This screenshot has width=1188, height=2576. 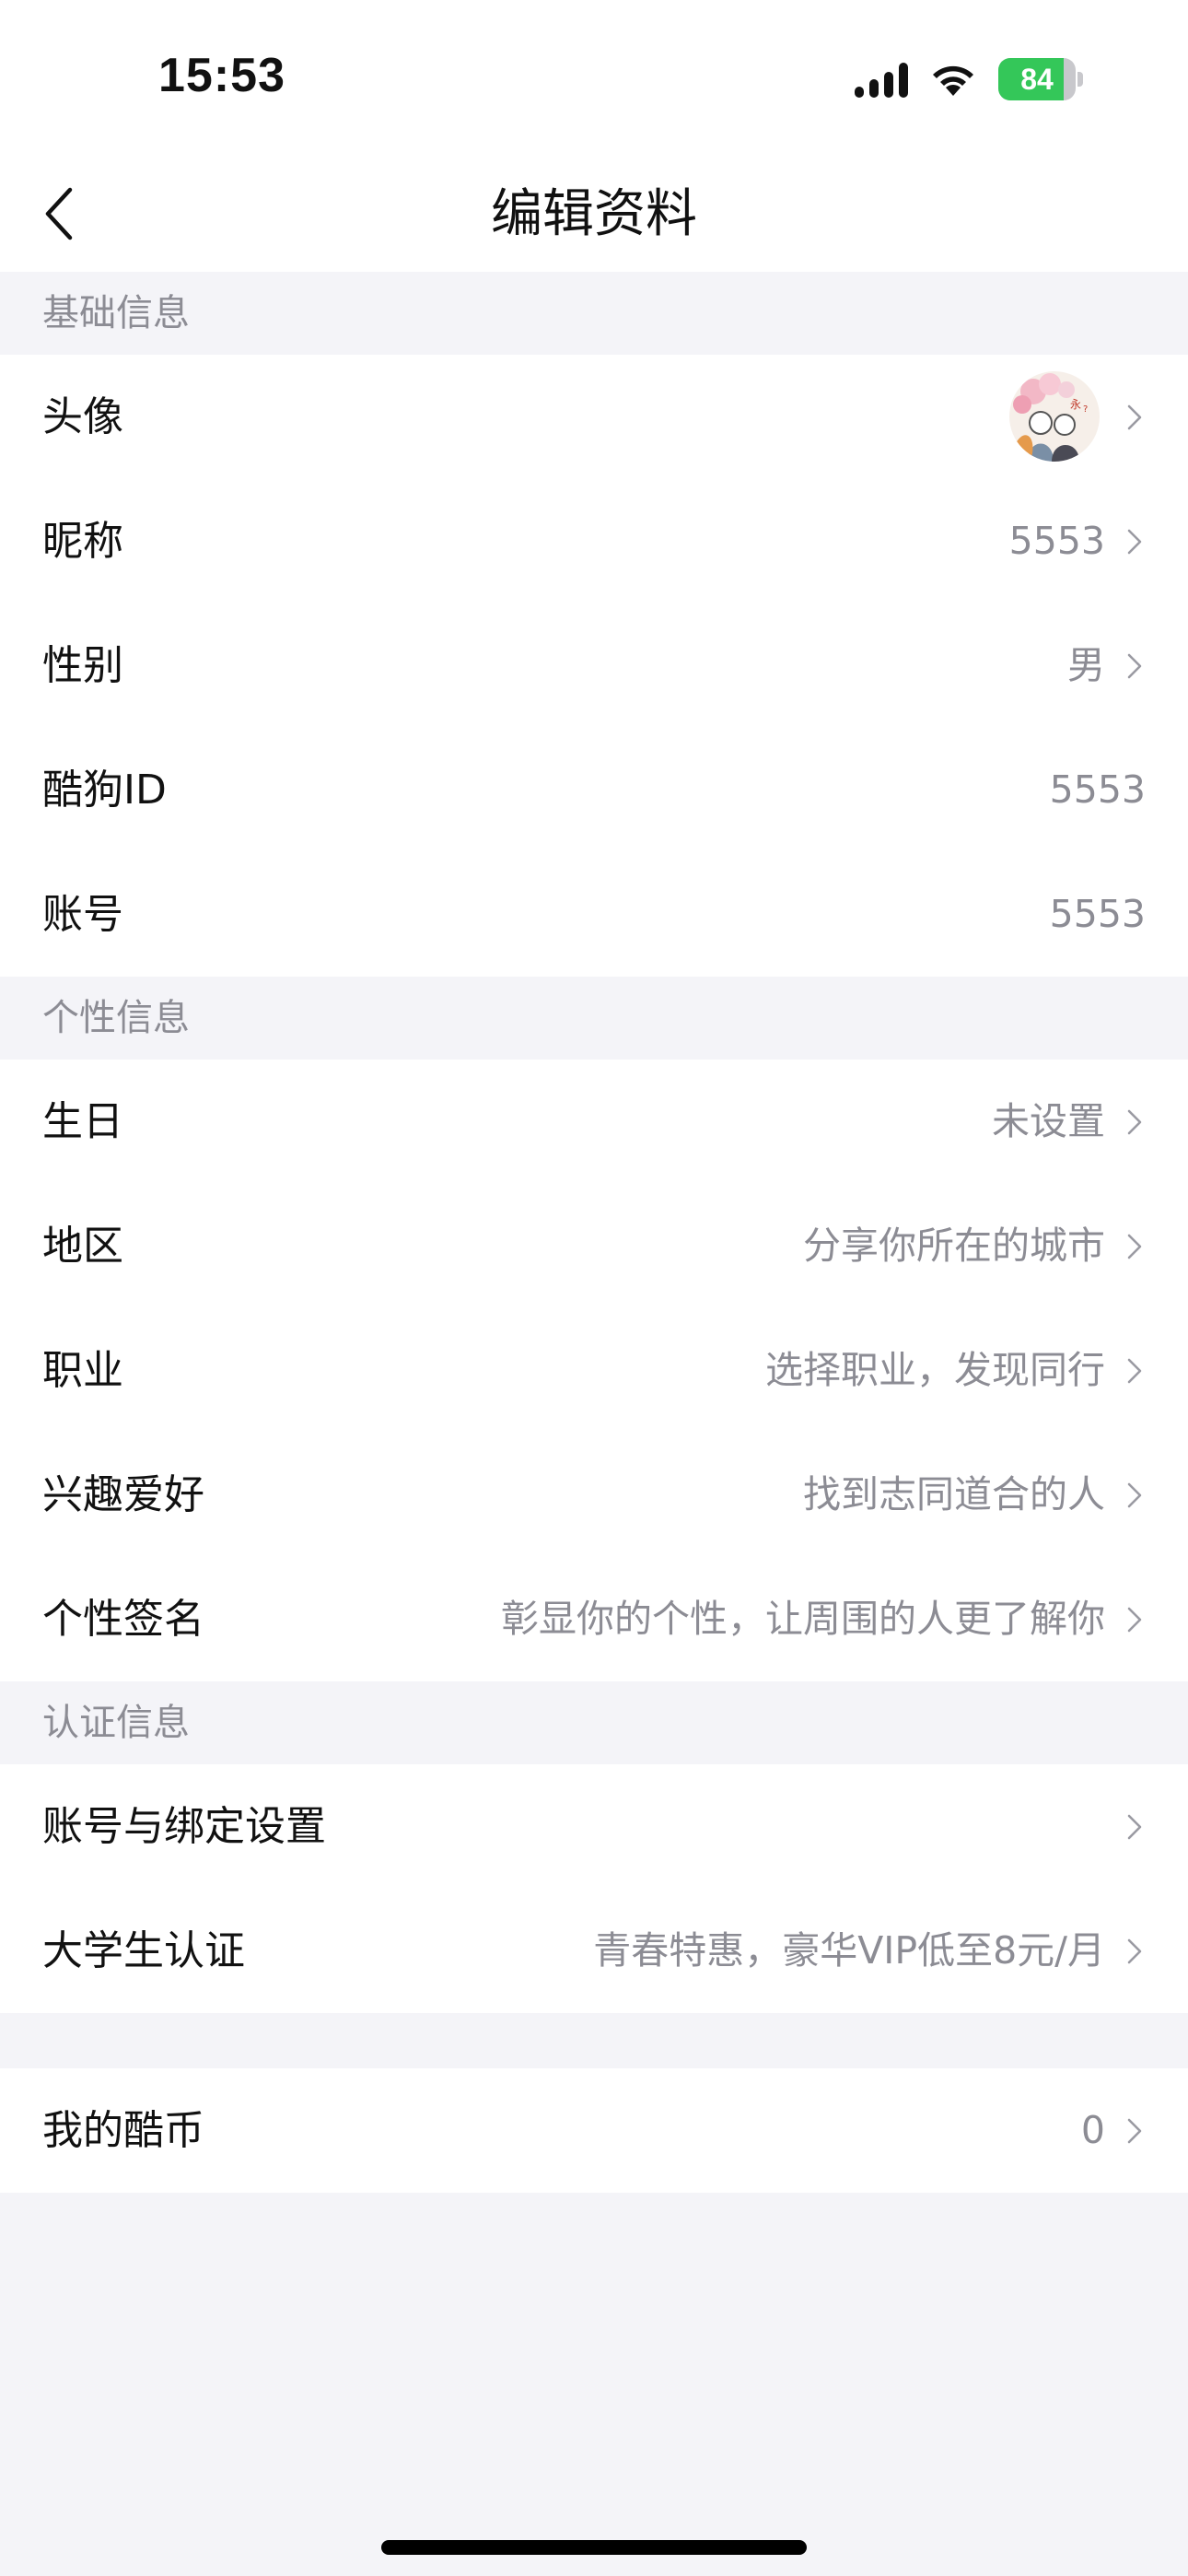 I want to click on back-button, so click(x=59, y=214).